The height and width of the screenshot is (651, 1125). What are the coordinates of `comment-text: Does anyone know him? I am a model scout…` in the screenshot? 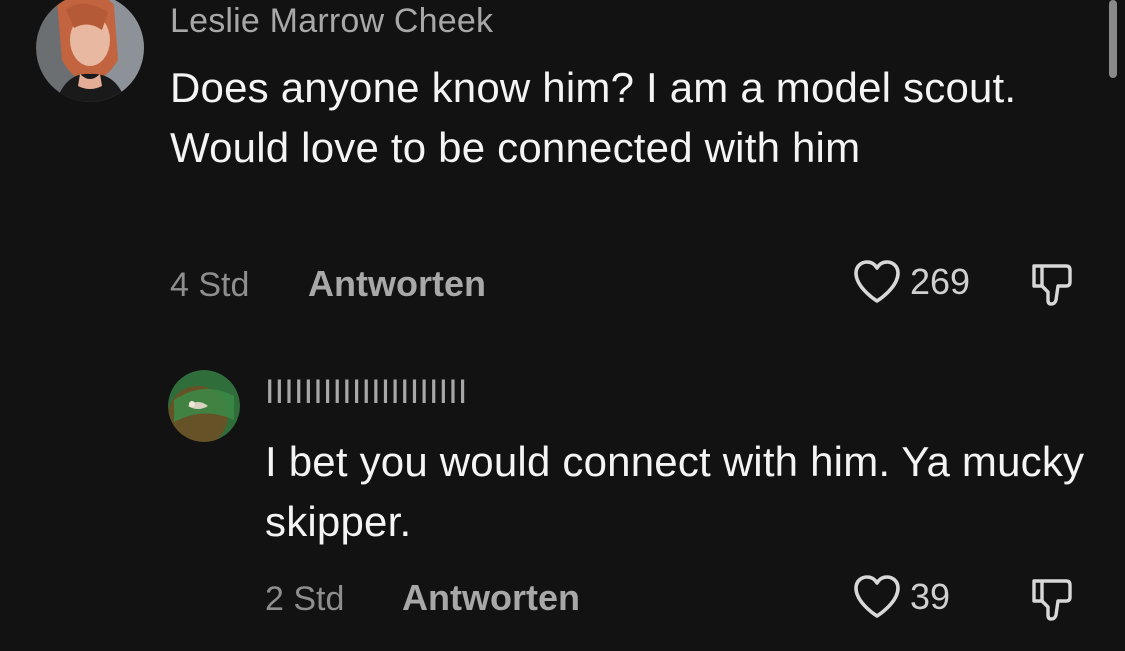 It's located at (593, 117).